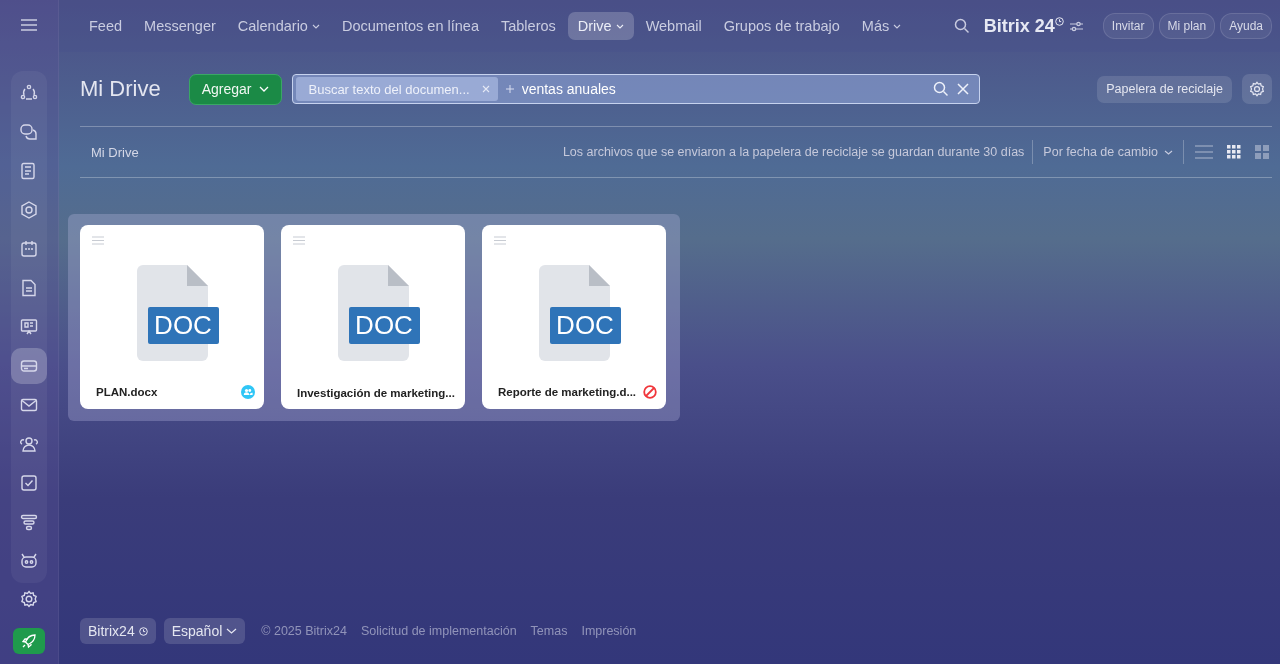 The height and width of the screenshot is (664, 1280). Describe the element at coordinates (235, 89) in the screenshot. I see `add-button: Agregar` at that location.